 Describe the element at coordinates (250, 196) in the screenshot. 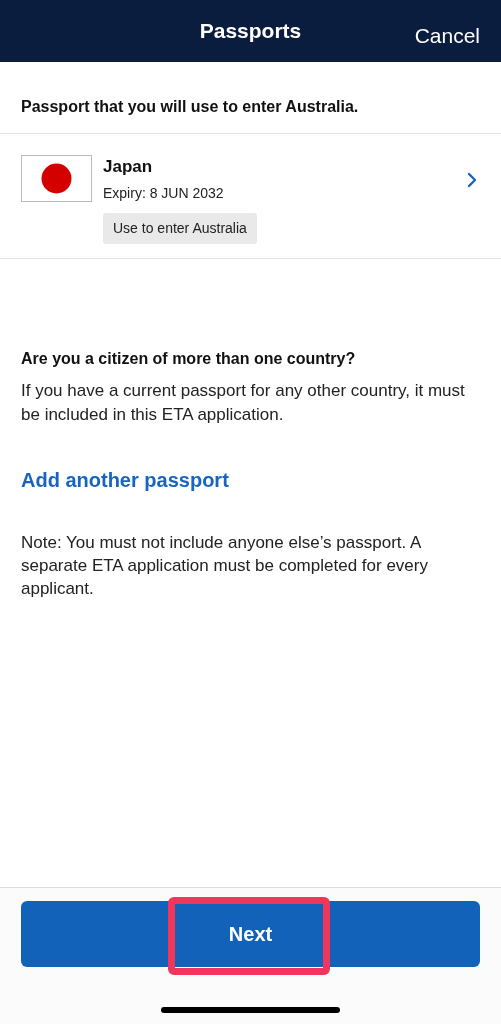

I see `passport-card: Japan Expiry: 8 JUN 2032 Use to enter Australia` at that location.